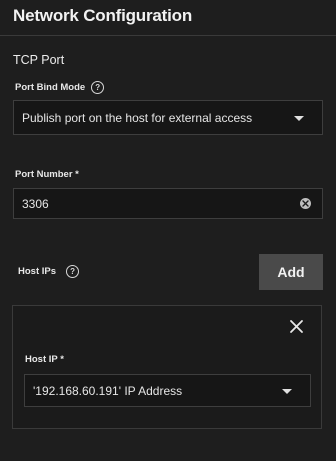 The image size is (336, 461). I want to click on port-number-value: 3306, so click(35, 203).